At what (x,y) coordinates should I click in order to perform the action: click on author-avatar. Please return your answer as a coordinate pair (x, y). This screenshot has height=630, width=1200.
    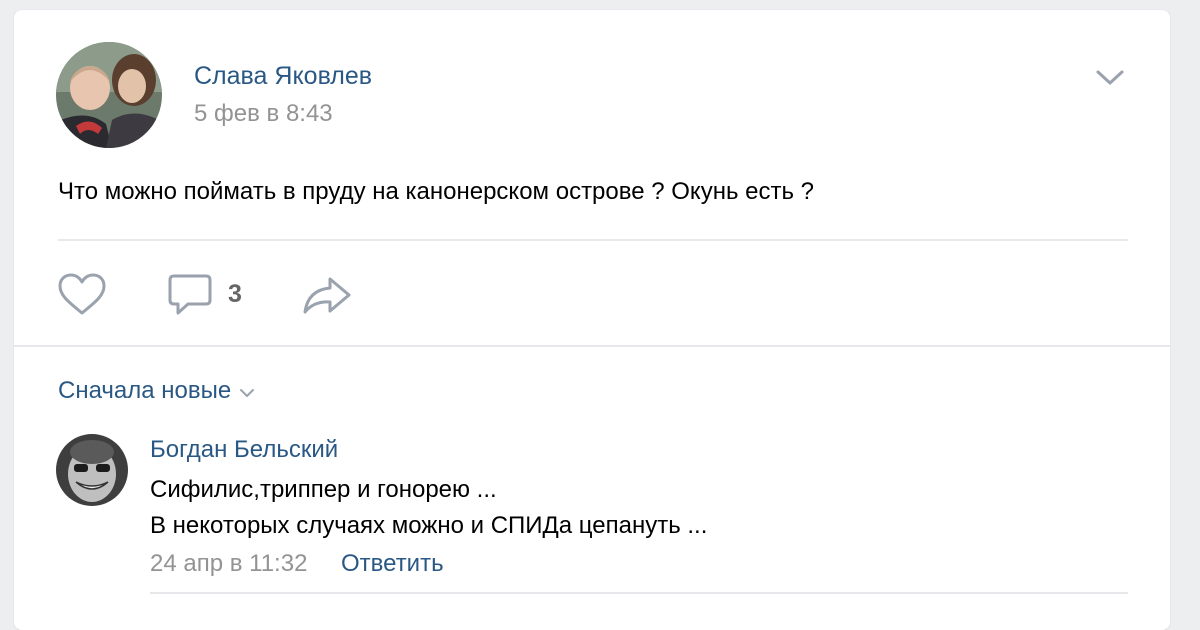
    Looking at the image, I should click on (109, 95).